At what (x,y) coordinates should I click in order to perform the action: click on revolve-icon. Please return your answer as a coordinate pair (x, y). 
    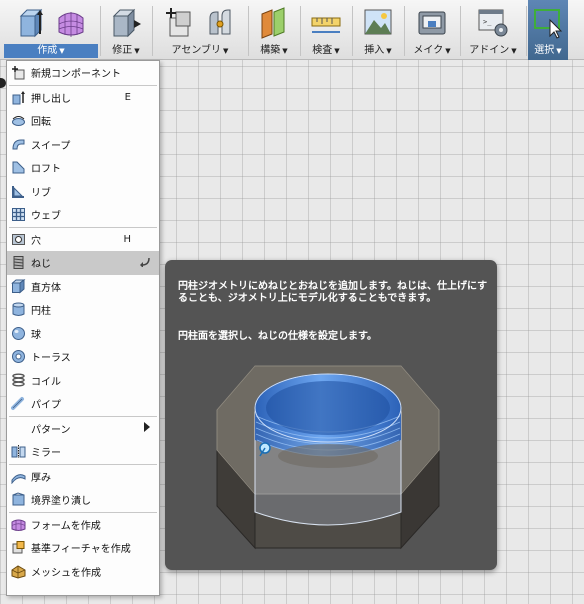
    Looking at the image, I should click on (18, 120).